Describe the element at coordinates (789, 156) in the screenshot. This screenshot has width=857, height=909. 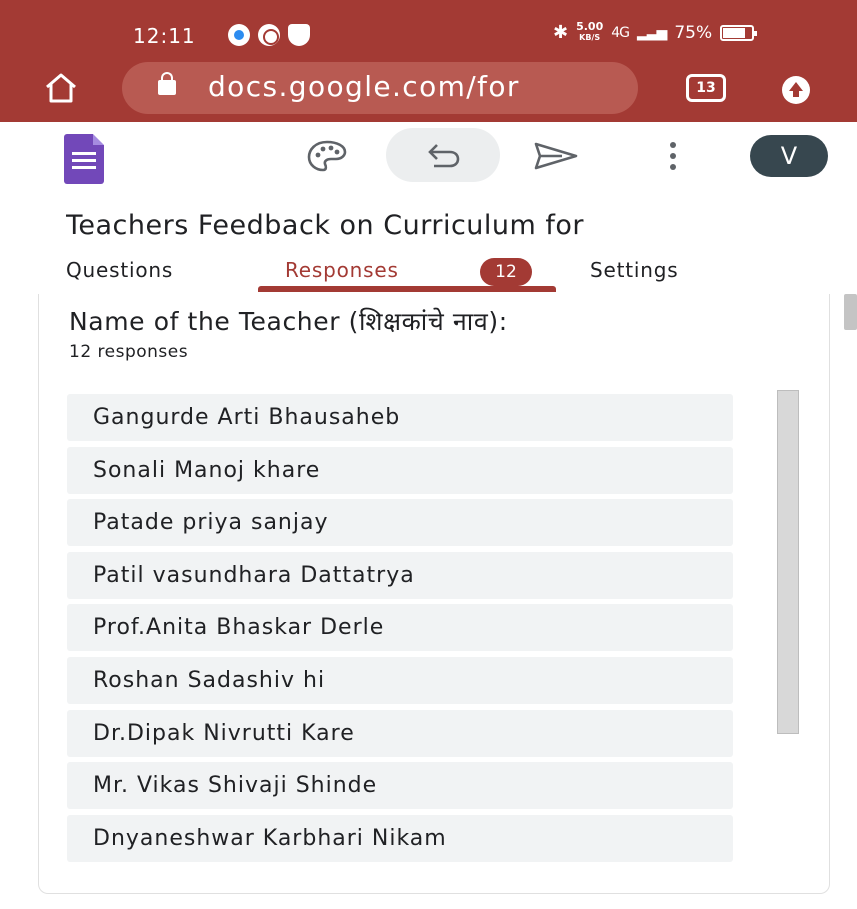
I see `avatar: V` at that location.